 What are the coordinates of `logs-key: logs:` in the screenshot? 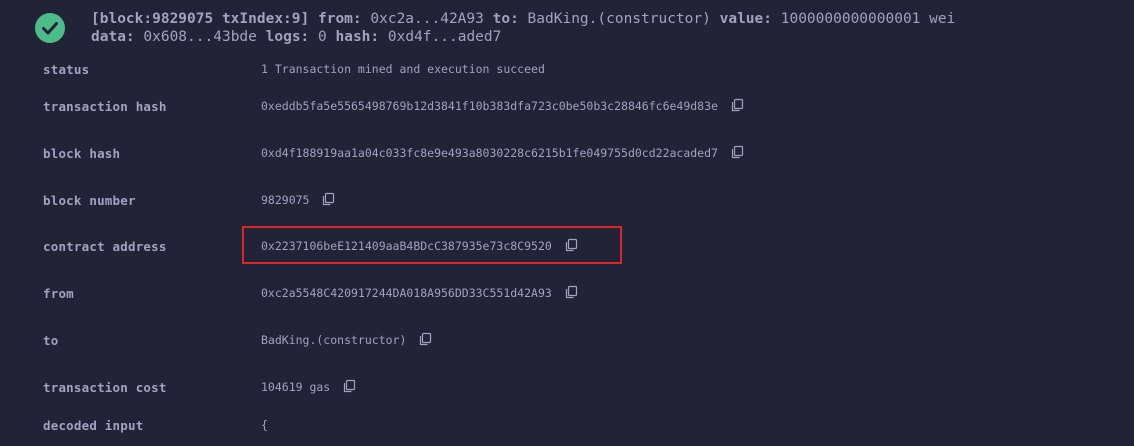 It's located at (287, 37).